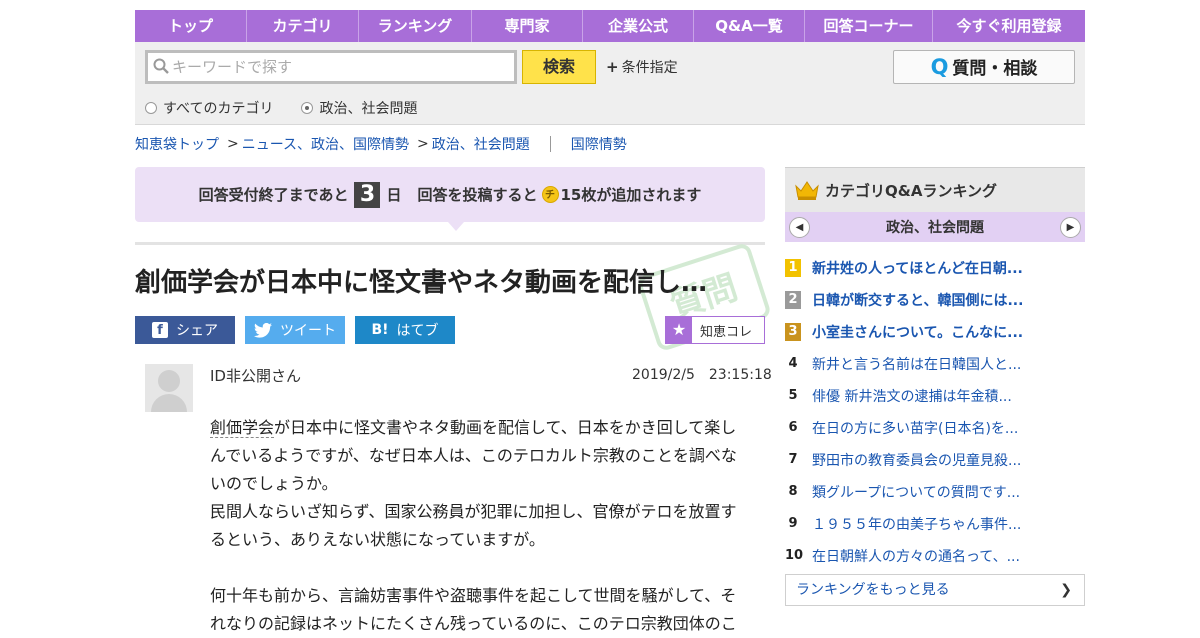 This screenshot has width=1200, height=638. I want to click on nav-category: カテゴリ, so click(303, 26).